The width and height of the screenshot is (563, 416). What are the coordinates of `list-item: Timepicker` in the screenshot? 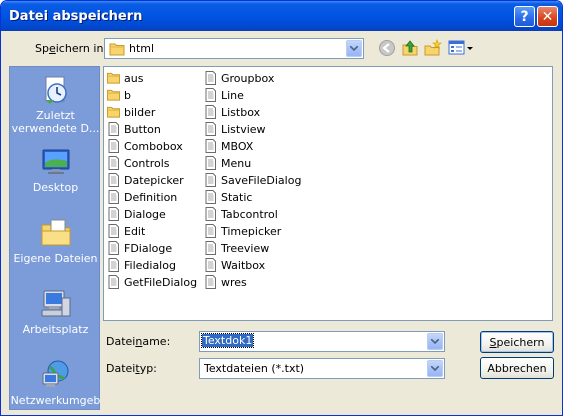 It's located at (242, 231).